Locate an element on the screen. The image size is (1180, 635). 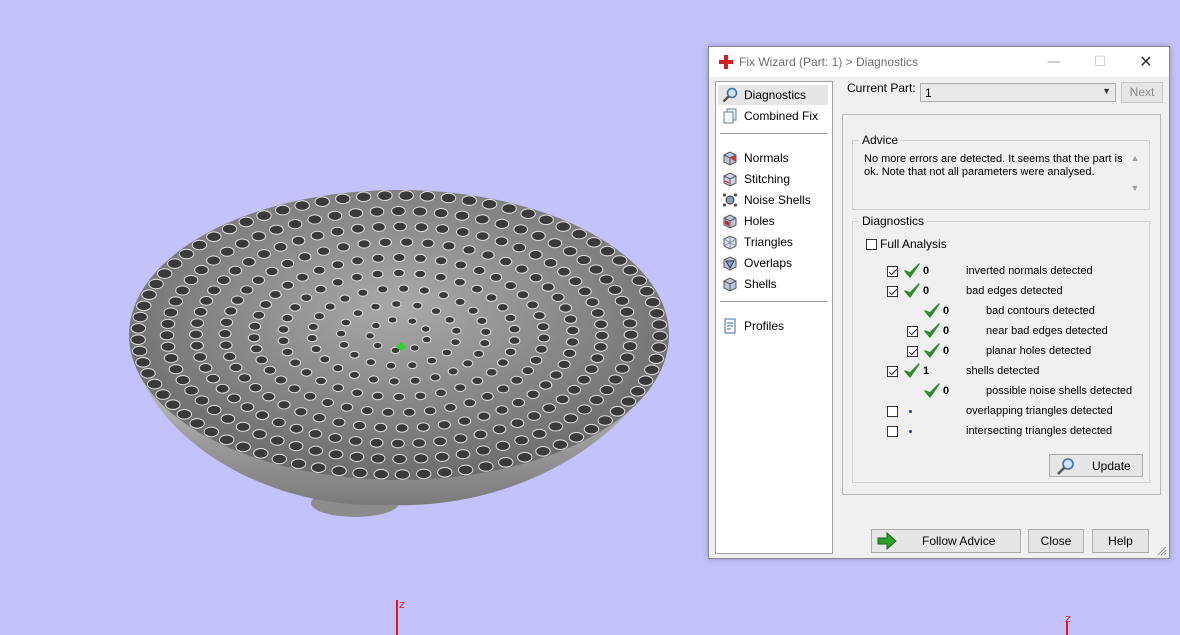
diagnostic-label: near bad edges detected is located at coordinates (1047, 331).